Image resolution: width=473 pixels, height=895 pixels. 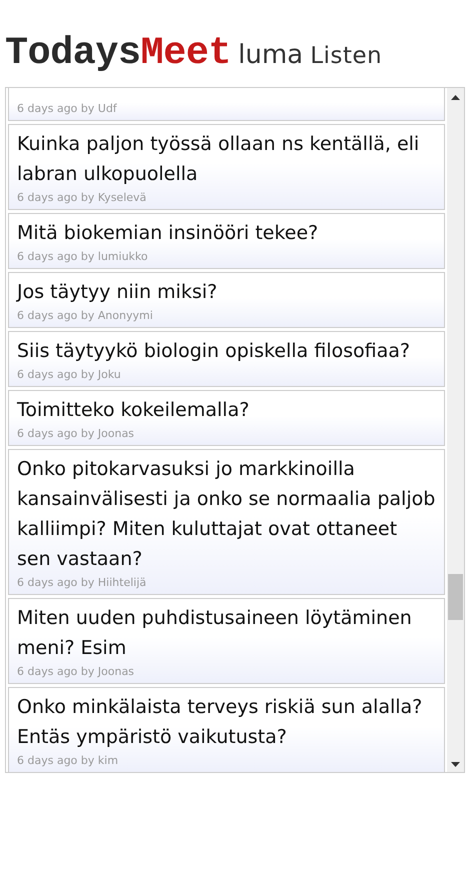 What do you see at coordinates (118, 53) in the screenshot?
I see `logo: TodaysMeet` at bounding box center [118, 53].